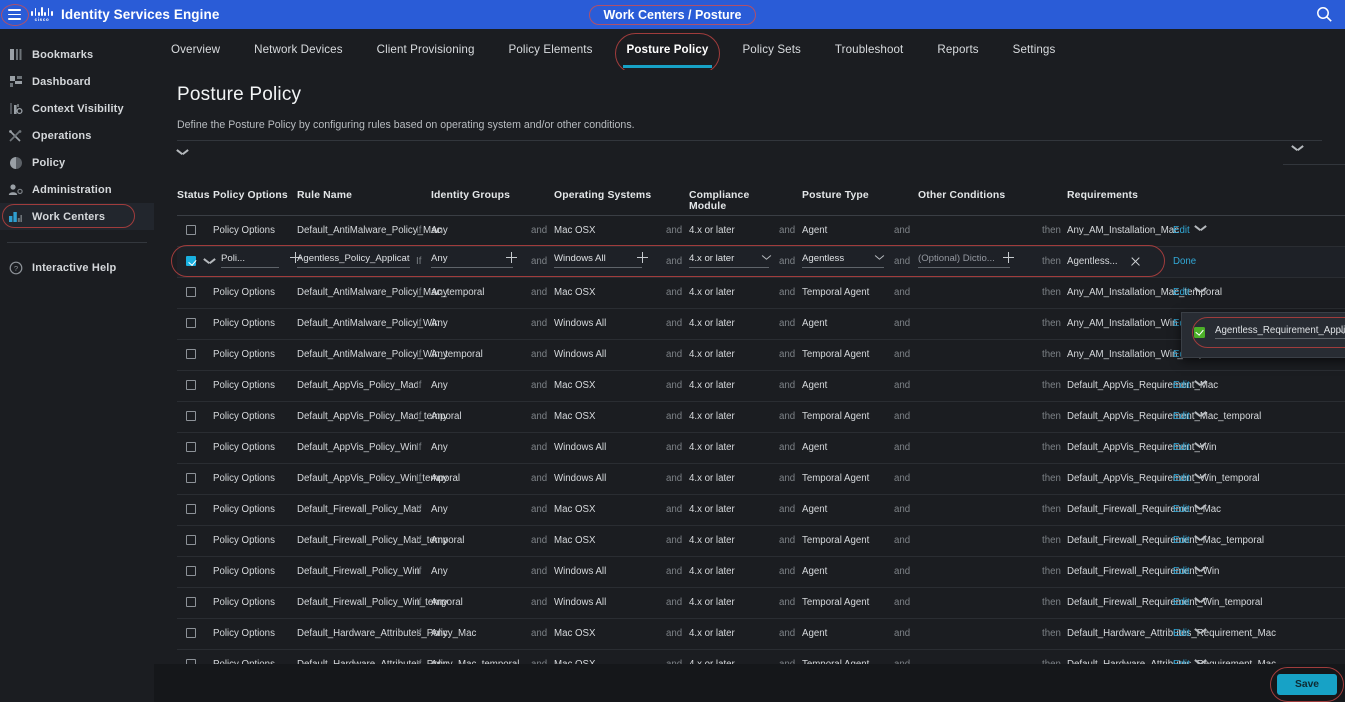  I want to click on conjunction-then: then, so click(1051, 478).